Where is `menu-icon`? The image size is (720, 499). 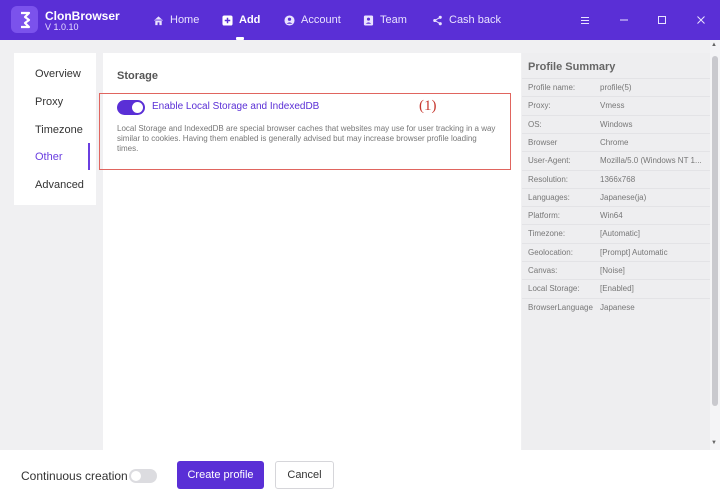 menu-icon is located at coordinates (585, 20).